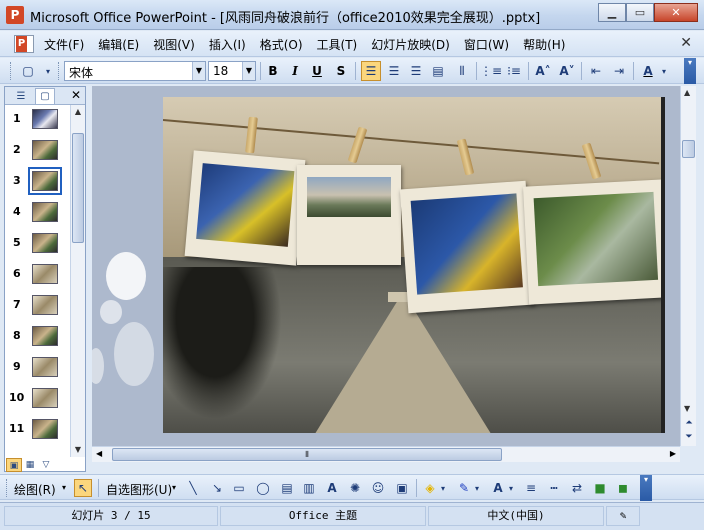 Image resolution: width=704 pixels, height=530 pixels. What do you see at coordinates (341, 71) in the screenshot?
I see `shadow-button: S` at bounding box center [341, 71].